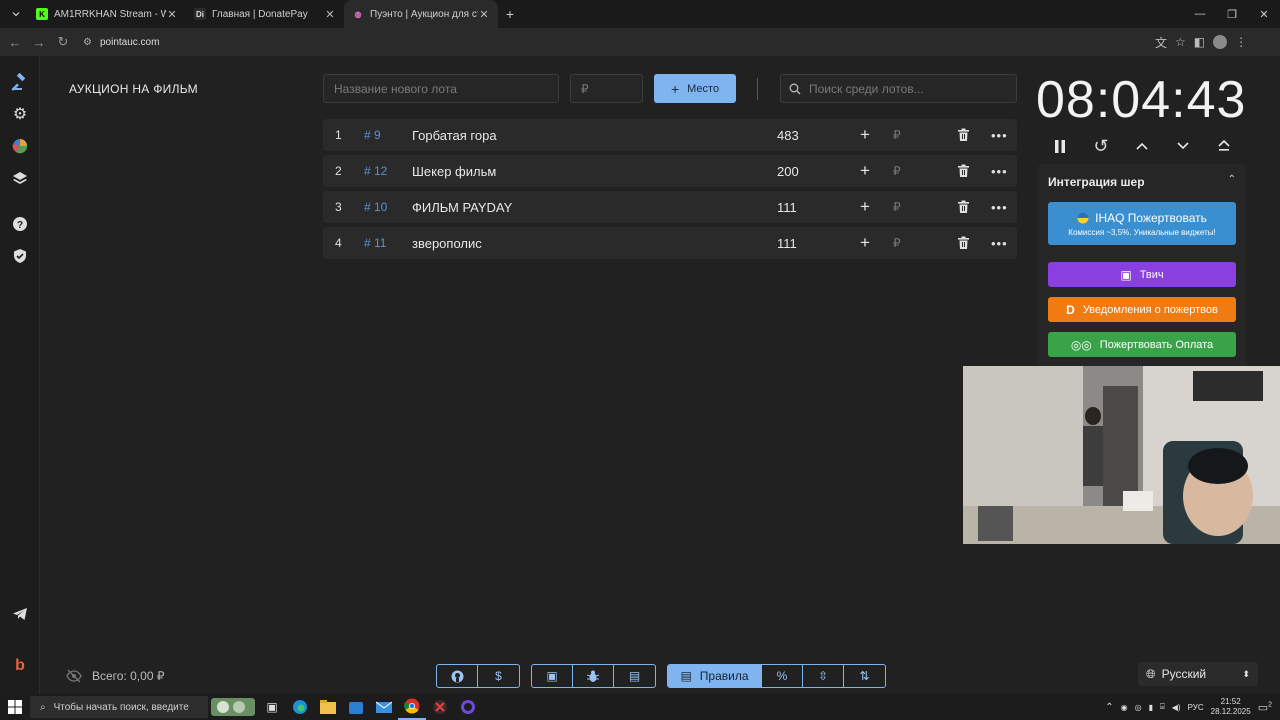 Image resolution: width=1280 pixels, height=720 pixels. What do you see at coordinates (1142, 146) in the screenshot?
I see `chevron-up-icon` at bounding box center [1142, 146].